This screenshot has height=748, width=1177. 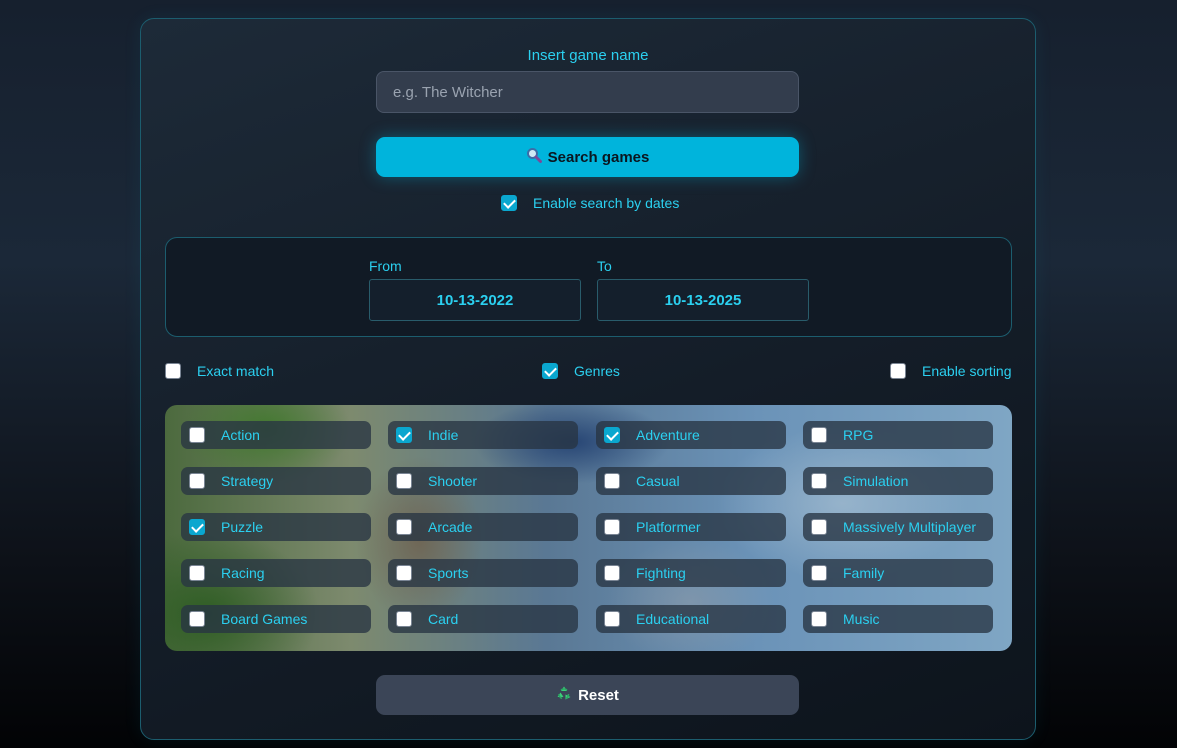 What do you see at coordinates (668, 435) in the screenshot?
I see `genre-label: Adventure` at bounding box center [668, 435].